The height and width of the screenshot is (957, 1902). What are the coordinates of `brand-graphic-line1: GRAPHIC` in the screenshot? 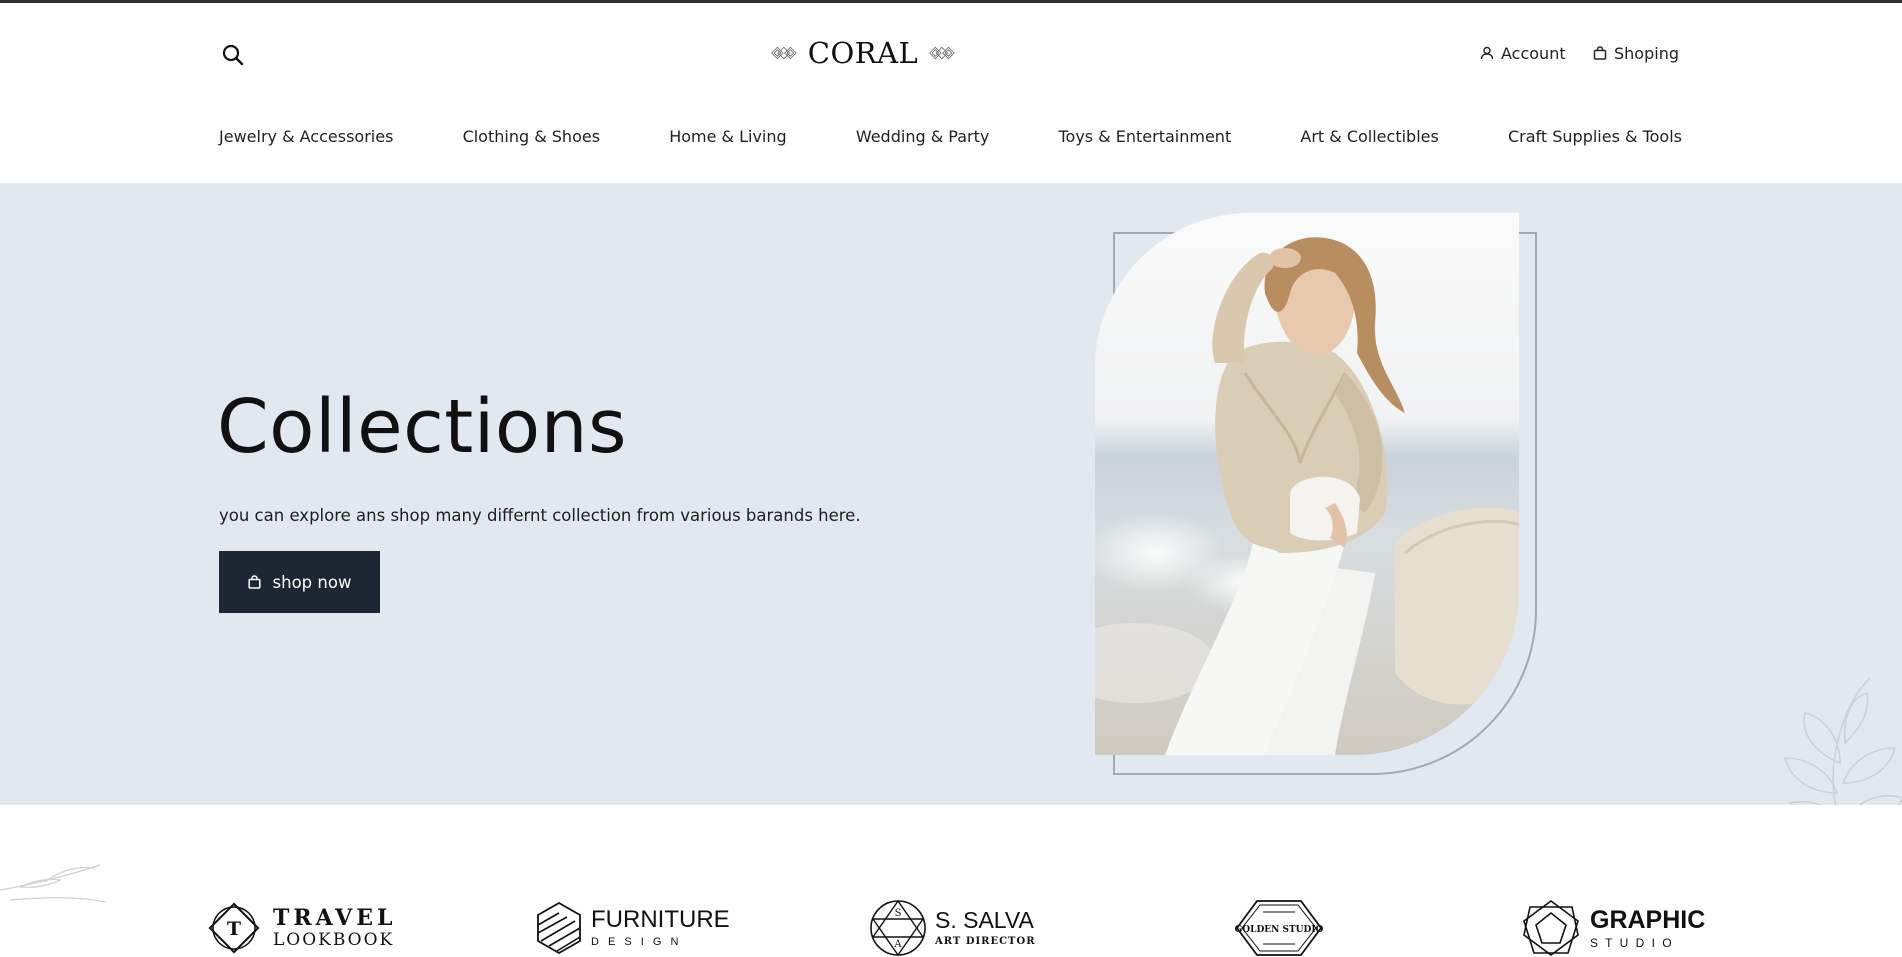 It's located at (1648, 919).